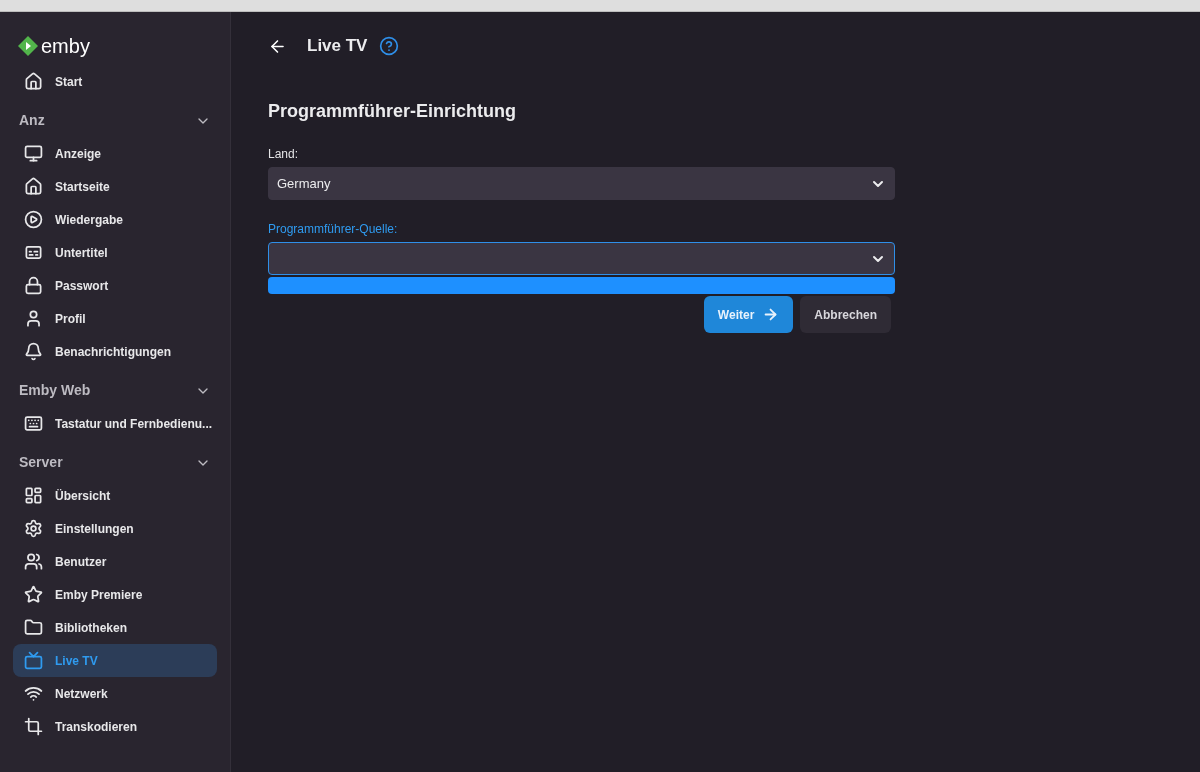 The height and width of the screenshot is (772, 1200). What do you see at coordinates (33, 219) in the screenshot?
I see `play-icon` at bounding box center [33, 219].